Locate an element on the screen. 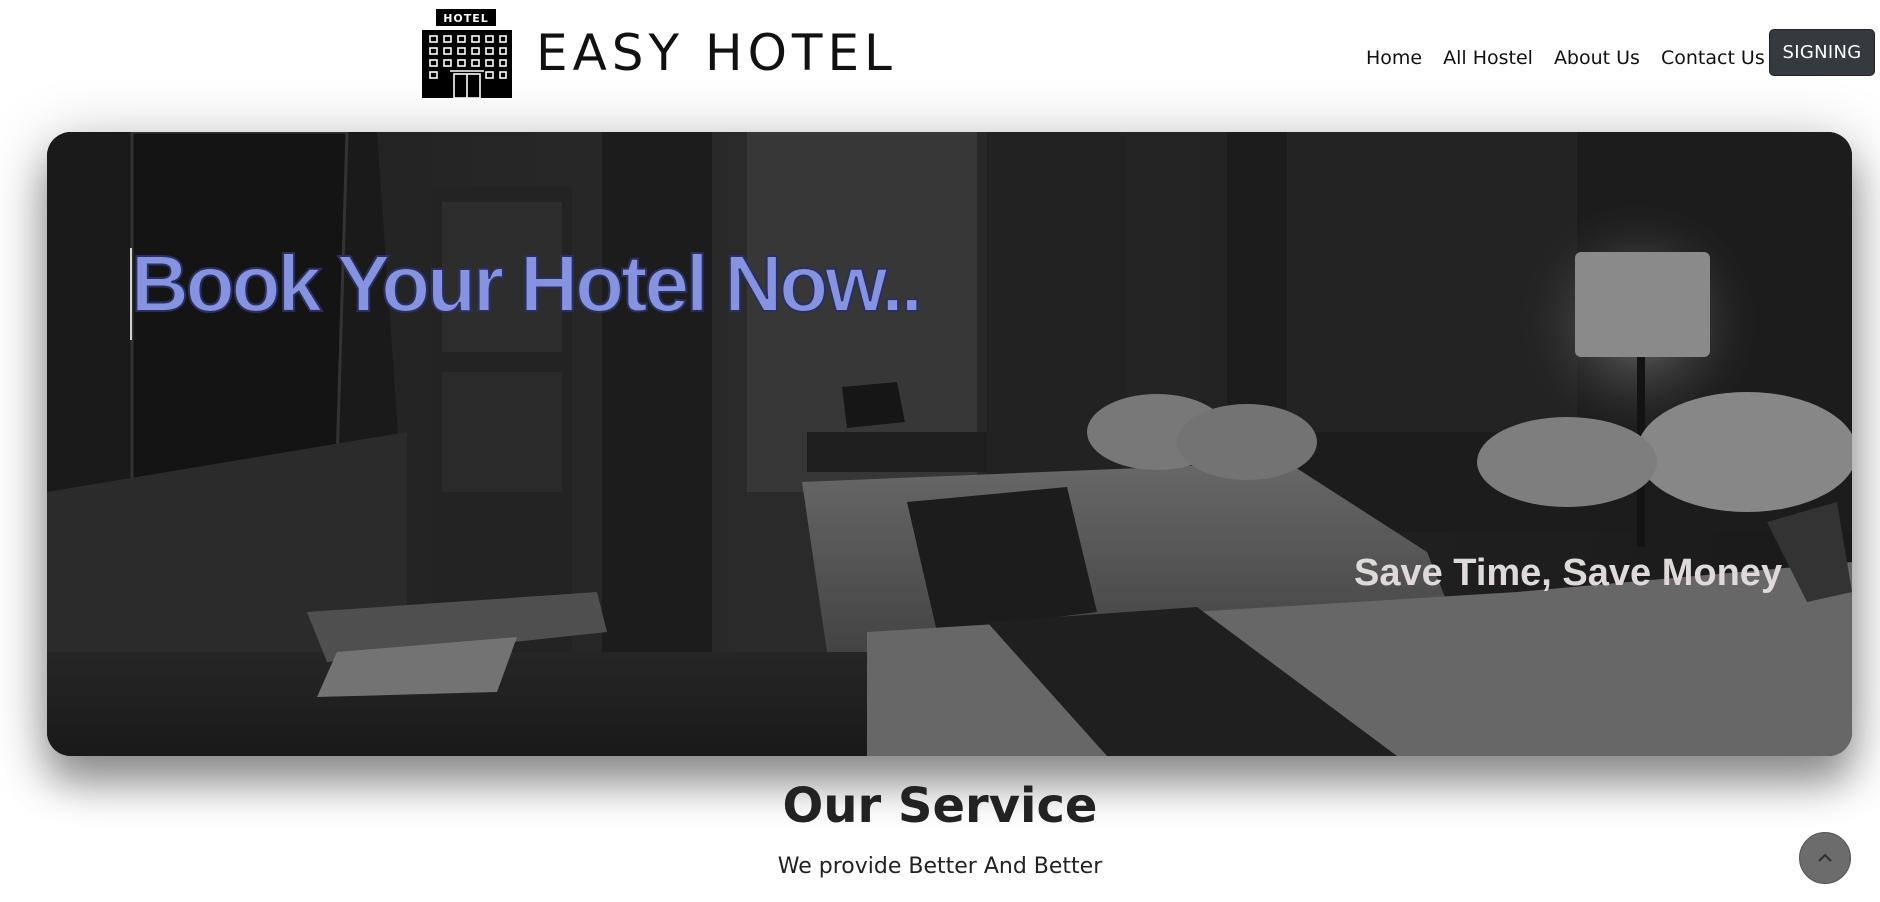 The height and width of the screenshot is (902, 1880). nav-home-link: Home is located at coordinates (1394, 58).